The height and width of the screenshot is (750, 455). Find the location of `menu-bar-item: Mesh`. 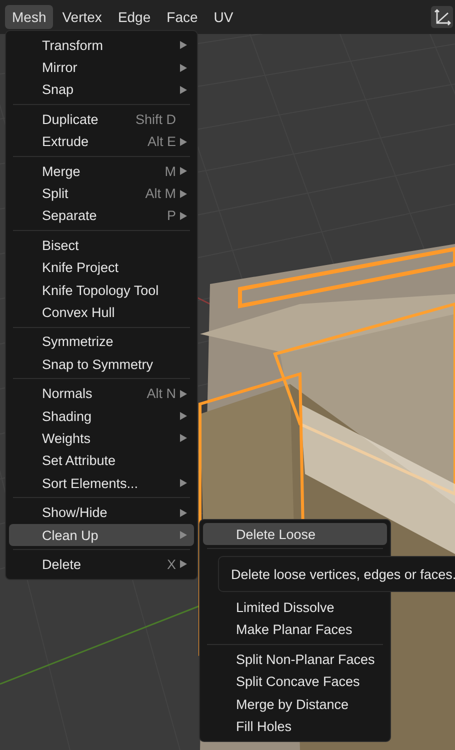

menu-bar-item: Mesh is located at coordinates (29, 17).